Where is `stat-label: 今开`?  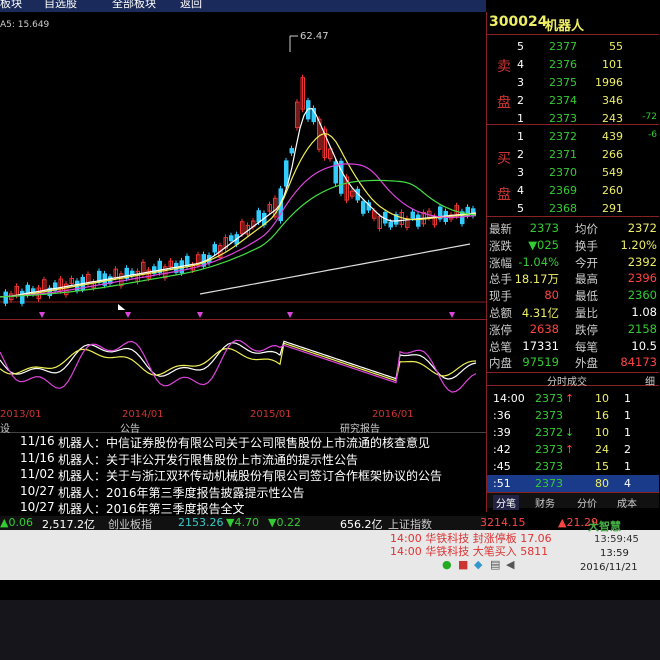
stat-label: 今开 is located at coordinates (586, 262).